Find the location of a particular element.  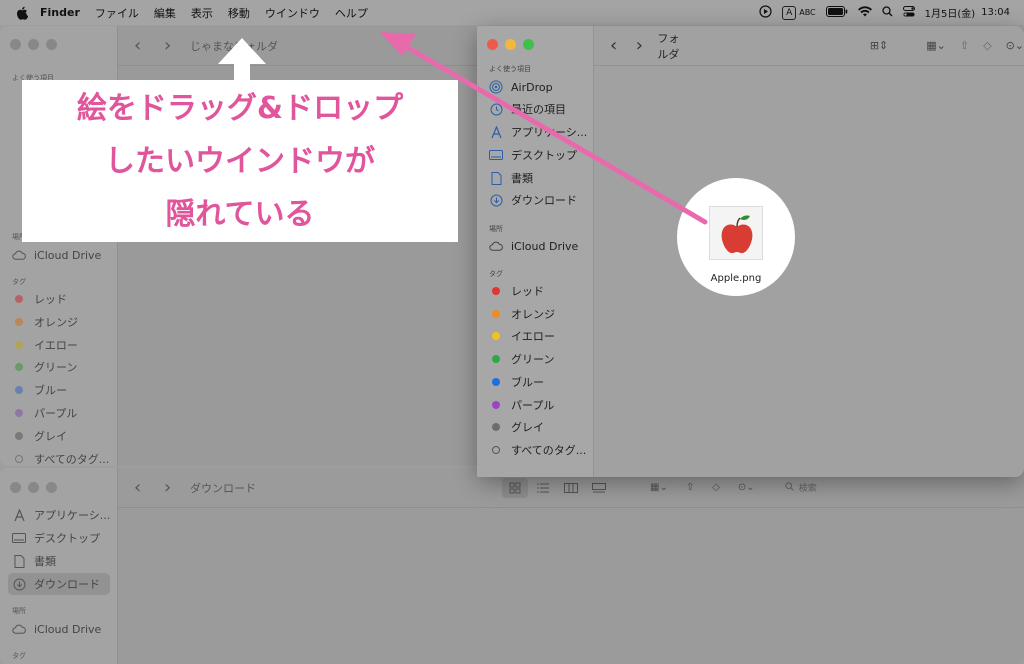

sidebar-item-label: パープル is located at coordinates (56, 413).